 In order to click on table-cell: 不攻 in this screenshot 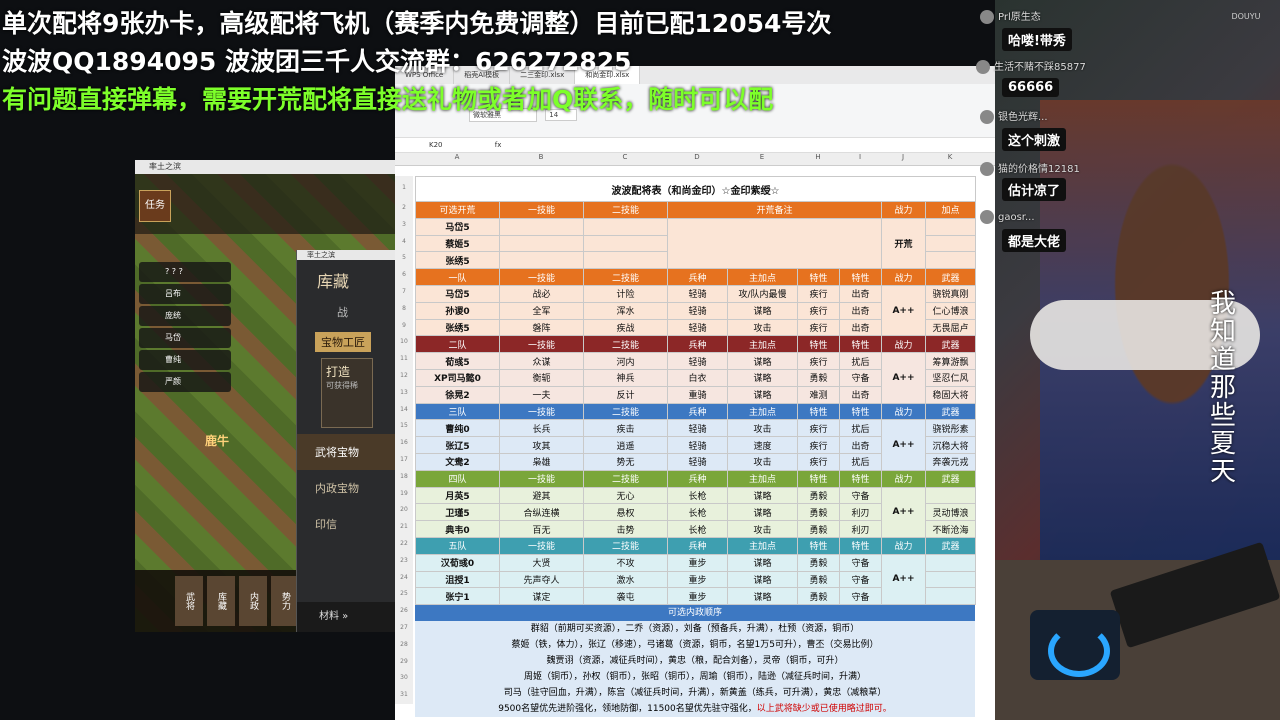, I will do `click(625, 562)`.